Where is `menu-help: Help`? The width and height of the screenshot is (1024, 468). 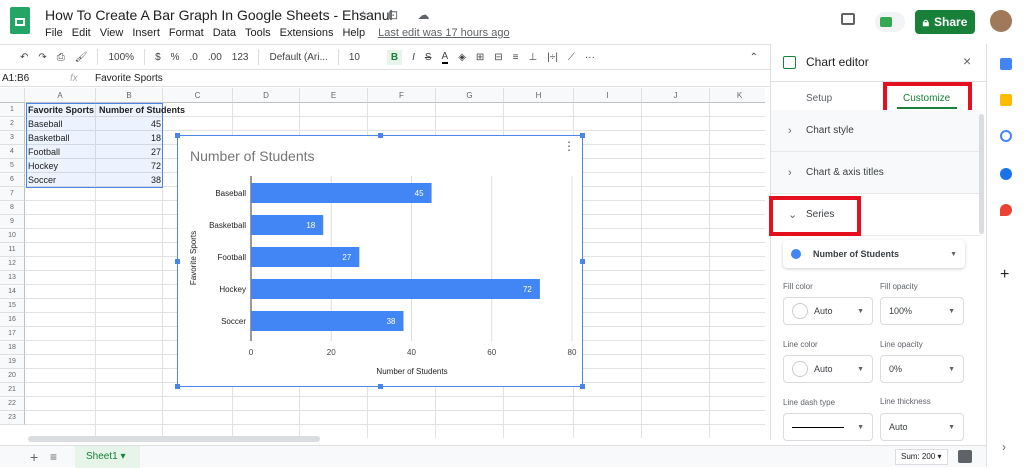
menu-help: Help is located at coordinates (353, 33).